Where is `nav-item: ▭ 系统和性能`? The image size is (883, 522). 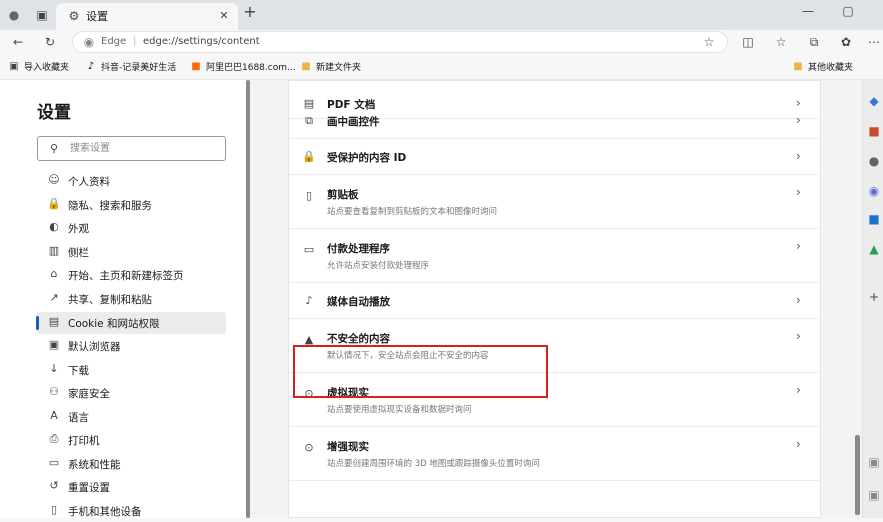
nav-item: ▭ 系统和性能 is located at coordinates (131, 464).